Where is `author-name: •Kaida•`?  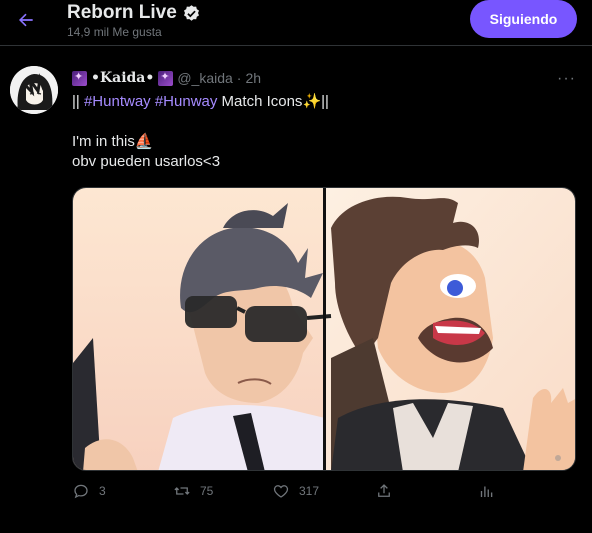
author-name: •Kaida• is located at coordinates (122, 78).